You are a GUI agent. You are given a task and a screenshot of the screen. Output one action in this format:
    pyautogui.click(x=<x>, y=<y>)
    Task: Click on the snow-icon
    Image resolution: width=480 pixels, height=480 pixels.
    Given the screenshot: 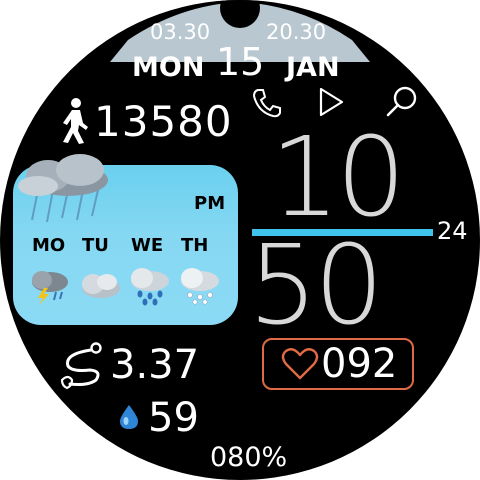 What is the action you would take?
    pyautogui.click(x=200, y=286)
    